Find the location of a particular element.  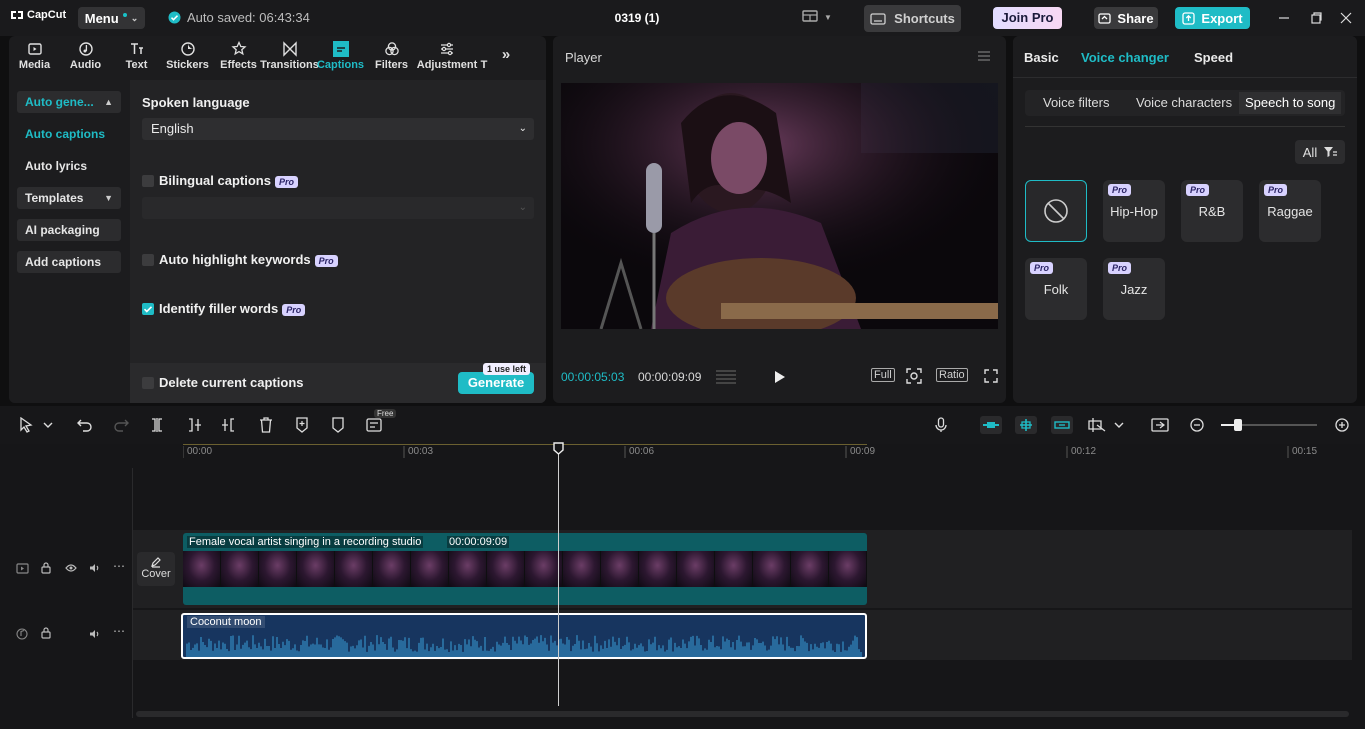

tab-basic: Basic is located at coordinates (1041, 57).